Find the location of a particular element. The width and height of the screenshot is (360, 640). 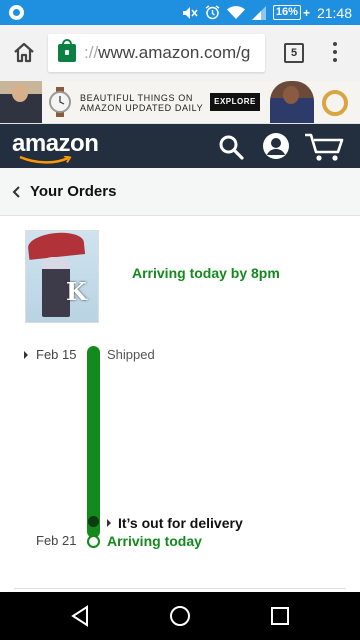

progress-end-dot is located at coordinates (93, 541).